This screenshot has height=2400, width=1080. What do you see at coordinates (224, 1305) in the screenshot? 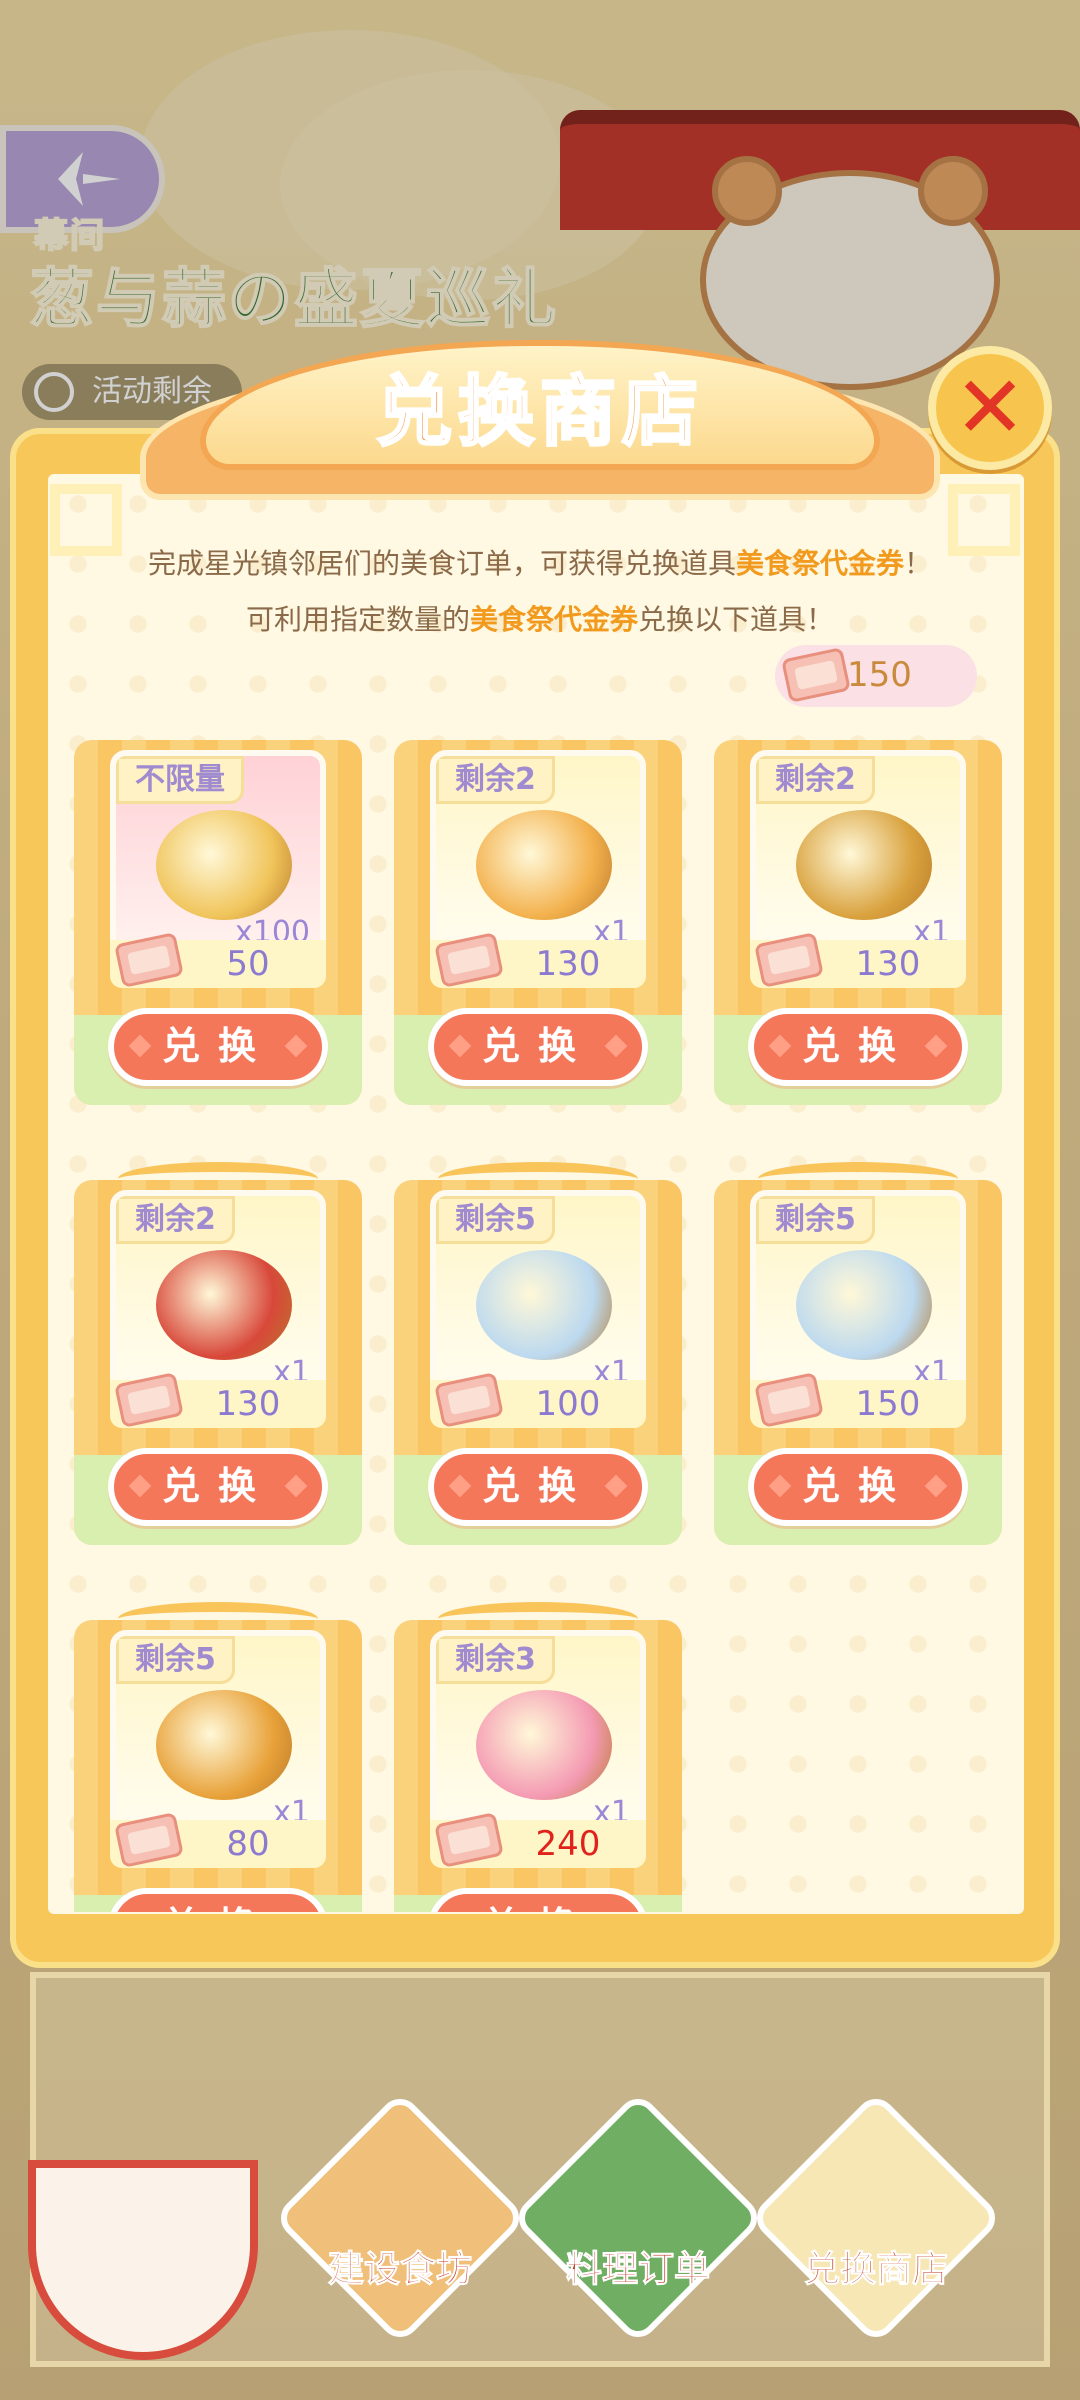
I see `tomato-stew-icon` at bounding box center [224, 1305].